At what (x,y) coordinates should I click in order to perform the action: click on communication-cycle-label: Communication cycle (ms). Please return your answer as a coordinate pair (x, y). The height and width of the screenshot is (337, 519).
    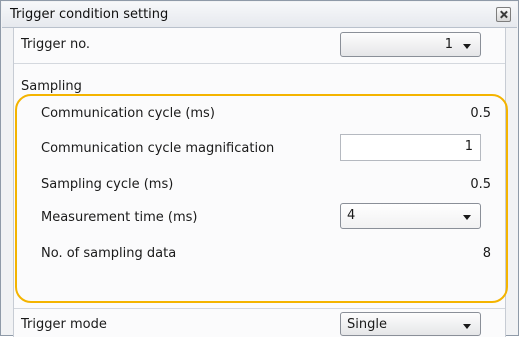
    Looking at the image, I should click on (128, 113).